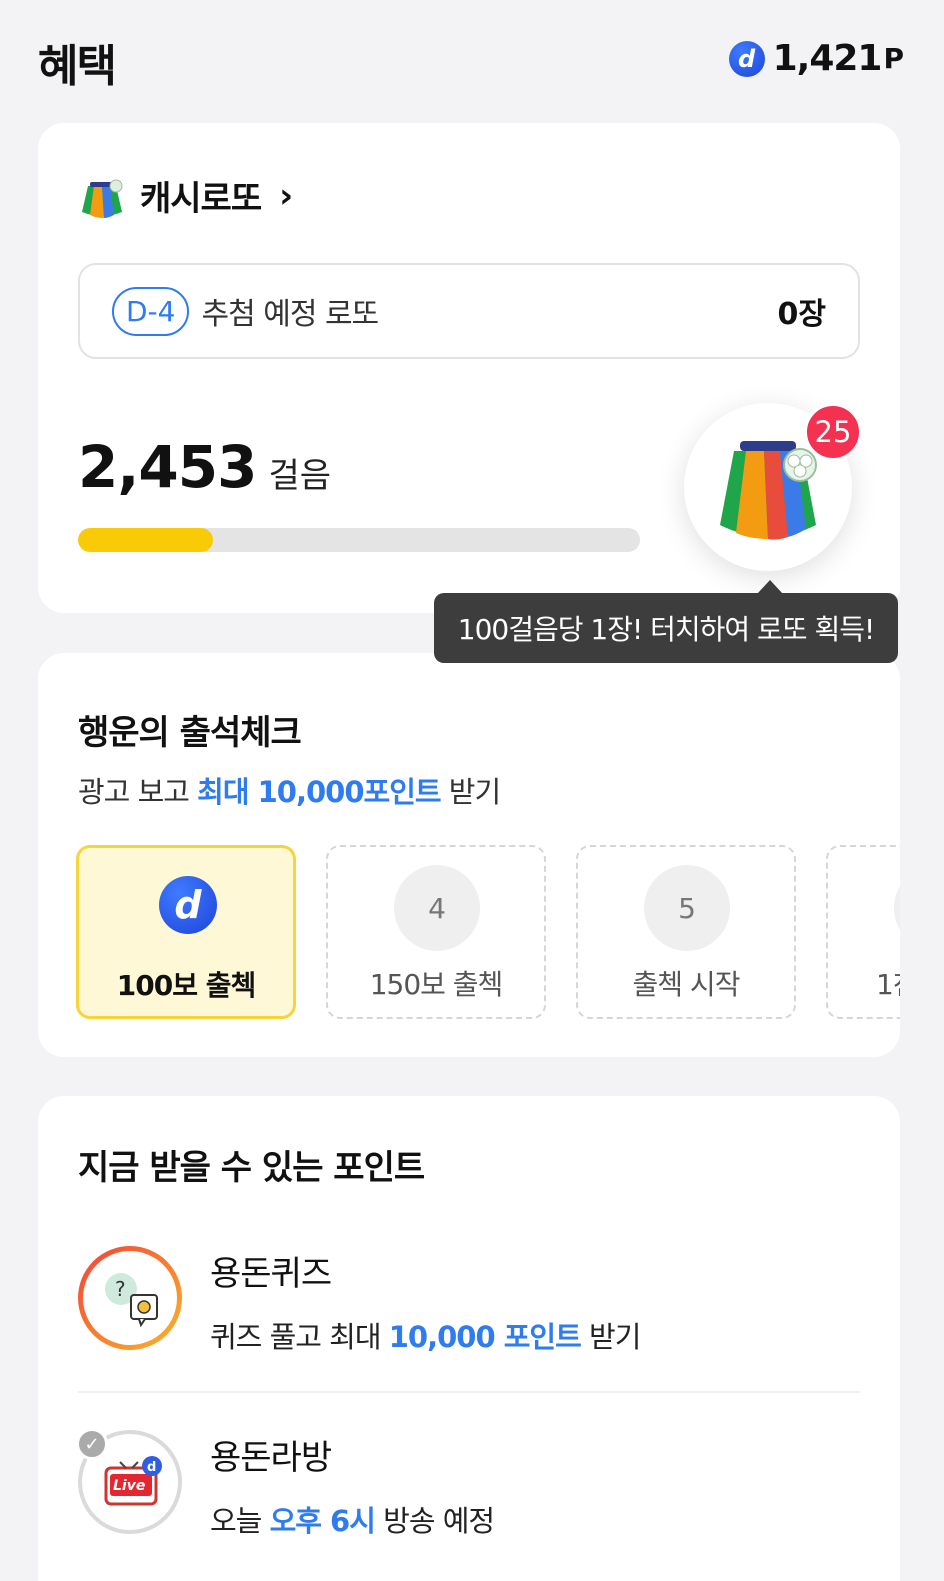 This screenshot has width=944, height=1581. What do you see at coordinates (610, 1337) in the screenshot?
I see `desc-suffix: 받기` at bounding box center [610, 1337].